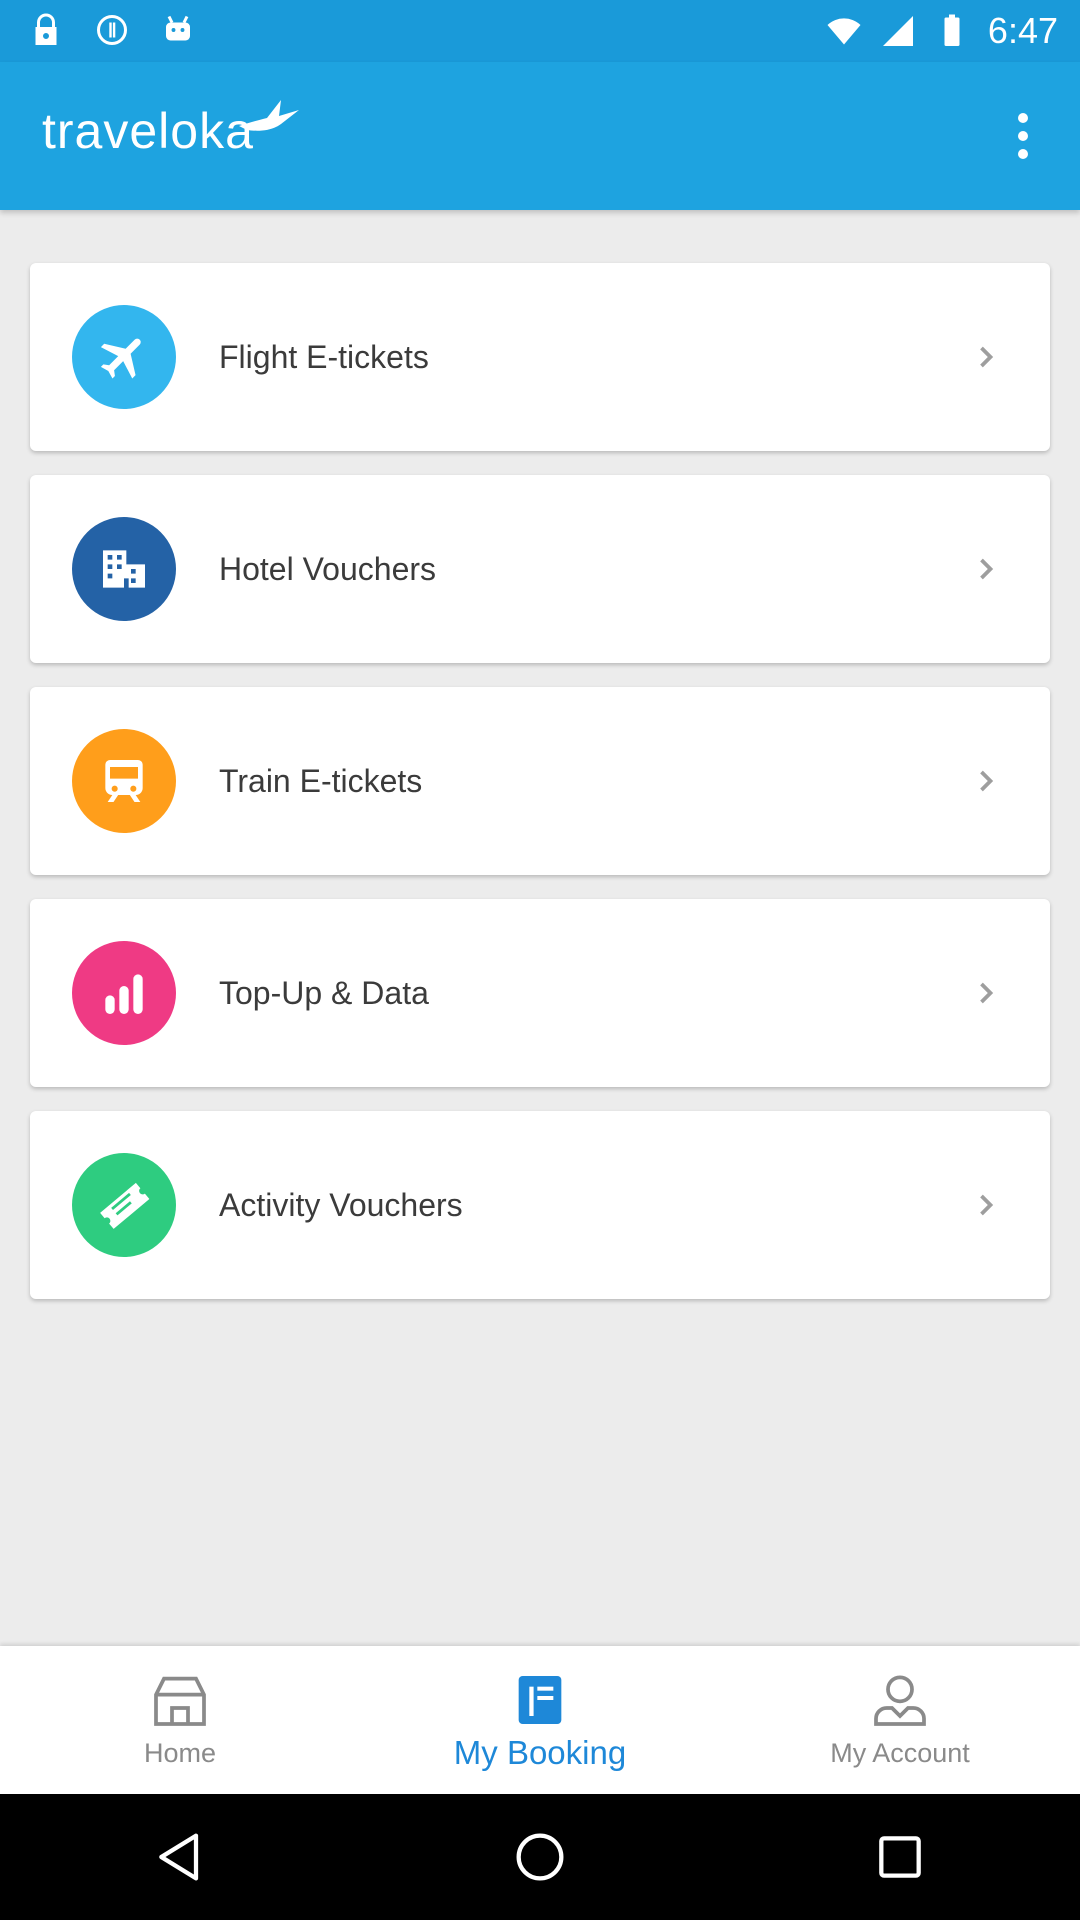 The height and width of the screenshot is (1920, 1080). I want to click on train-icon, so click(124, 781).